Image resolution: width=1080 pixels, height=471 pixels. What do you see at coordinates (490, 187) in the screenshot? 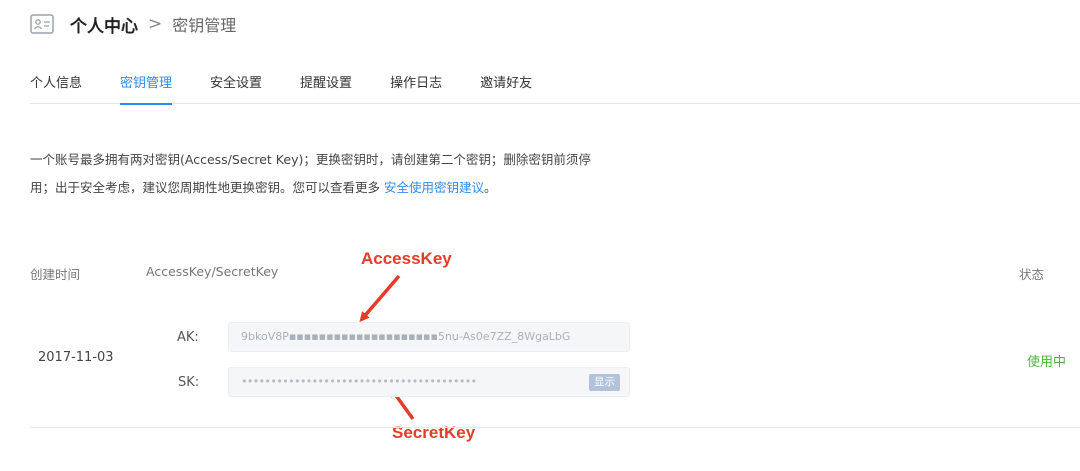
I see `description-period: 。` at bounding box center [490, 187].